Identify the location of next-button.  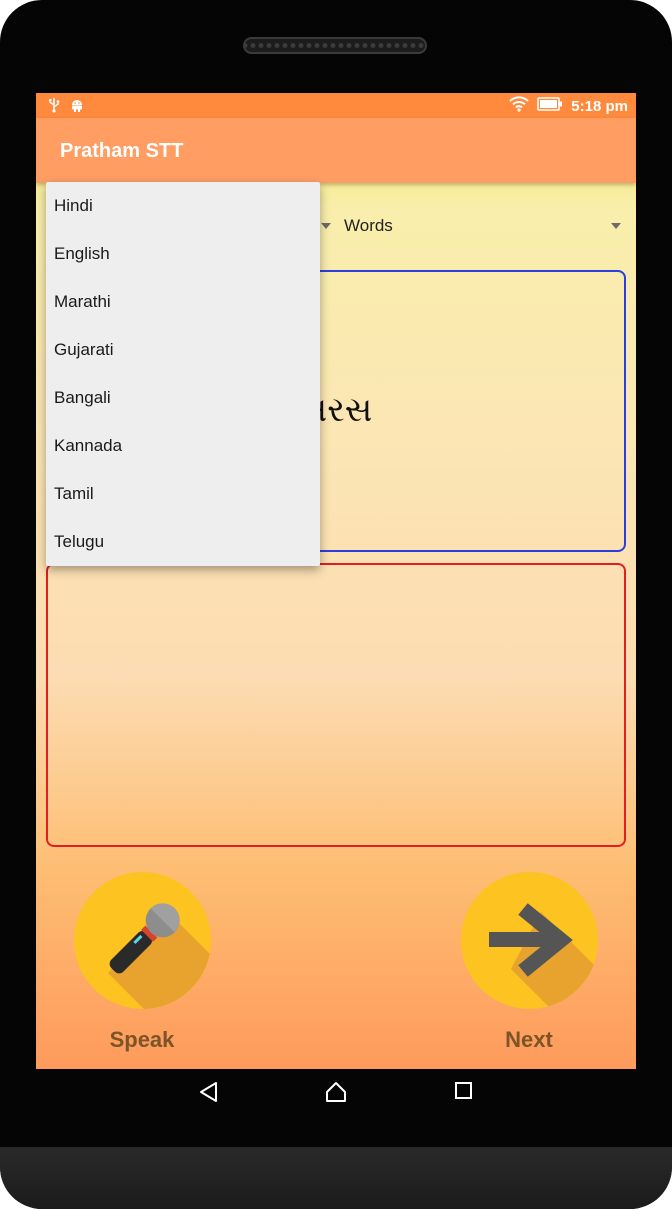
(529, 940).